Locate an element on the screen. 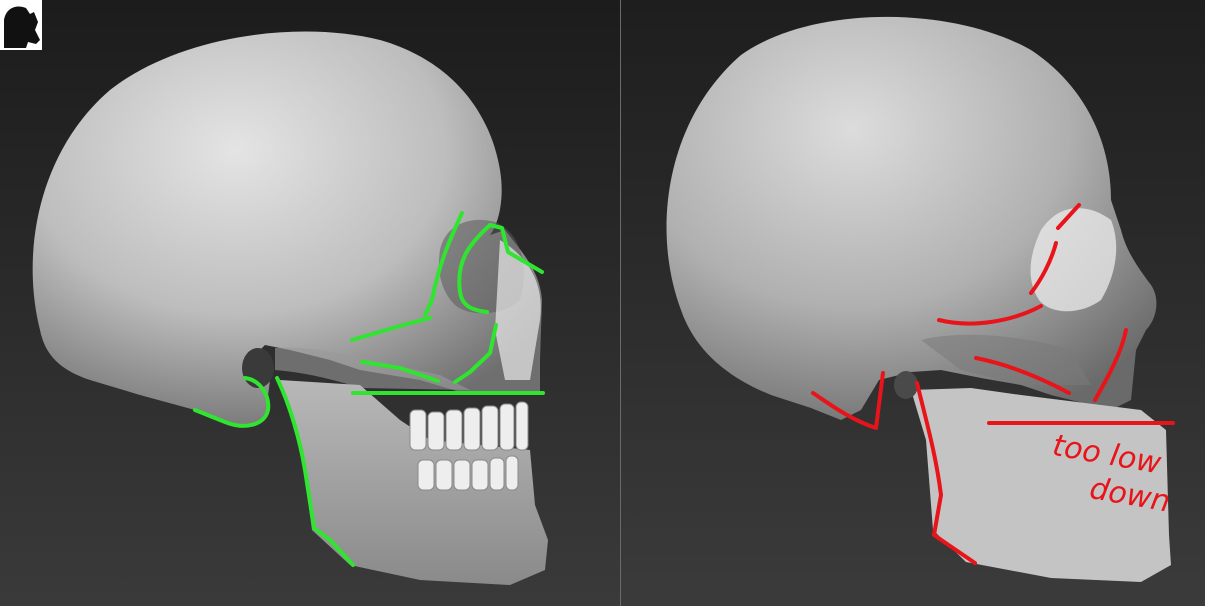 This screenshot has height=606, width=1205. thumbnail-silhouette-icon is located at coordinates (21, 25).